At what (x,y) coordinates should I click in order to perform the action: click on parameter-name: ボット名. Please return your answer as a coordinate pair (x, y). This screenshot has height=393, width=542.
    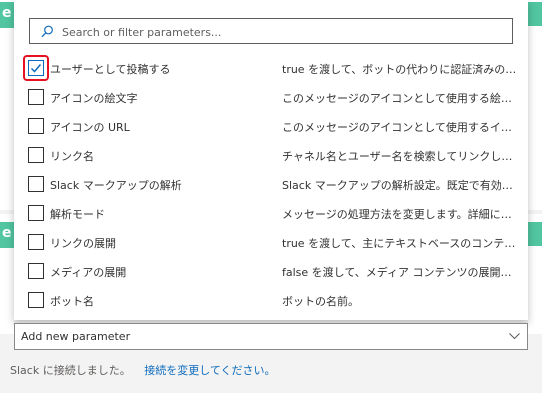
    Looking at the image, I should click on (72, 301).